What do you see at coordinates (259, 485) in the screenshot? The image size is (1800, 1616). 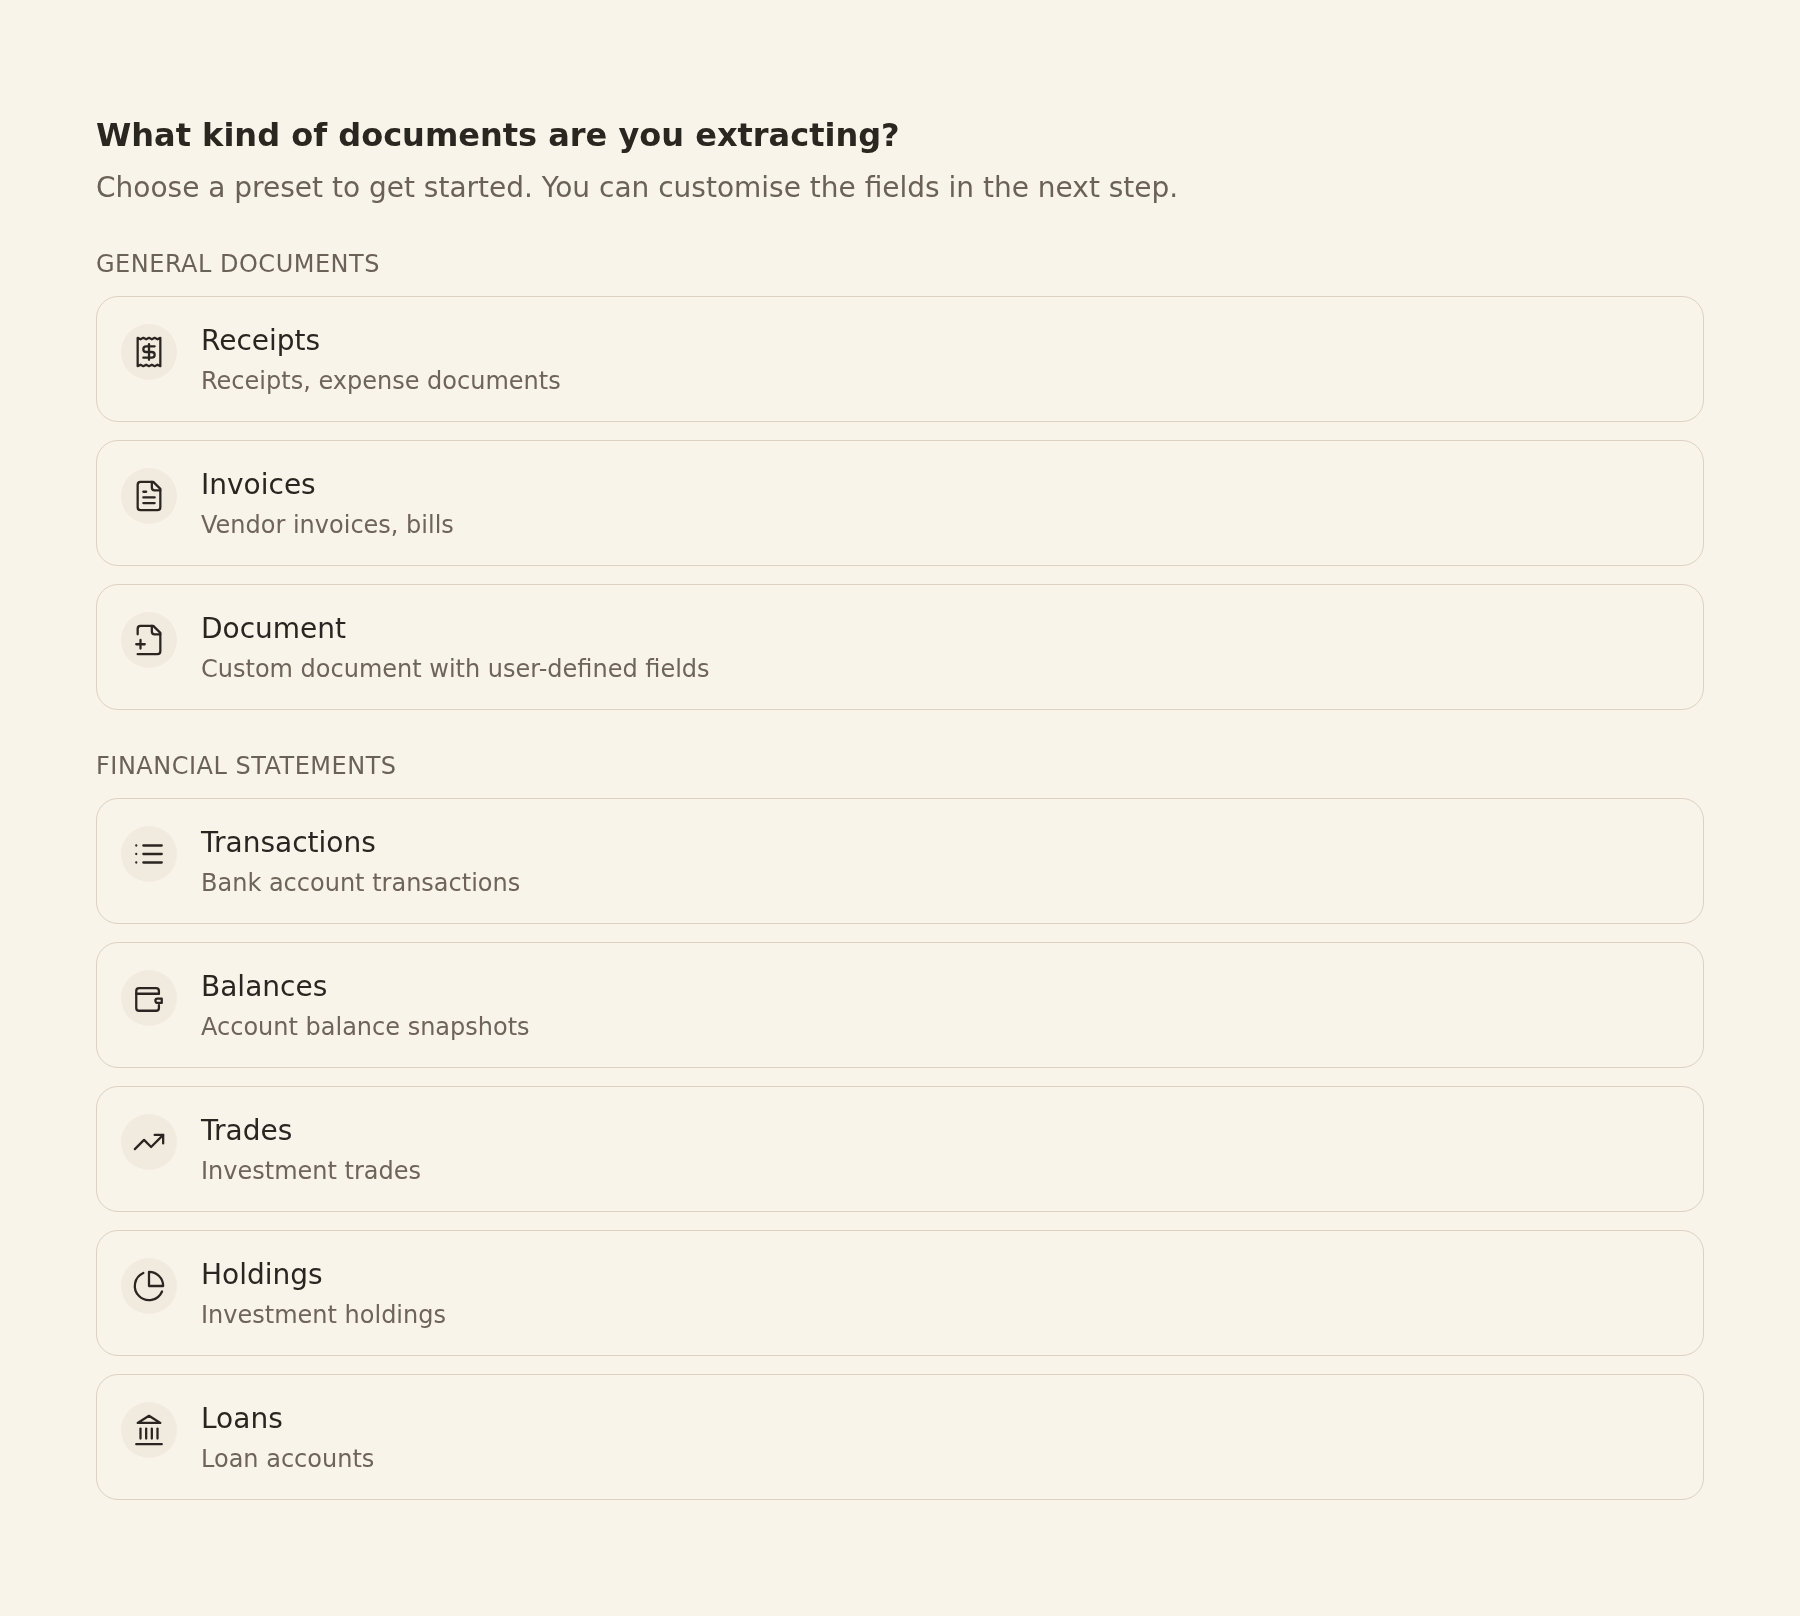 I see `preset-title: Invoices` at bounding box center [259, 485].